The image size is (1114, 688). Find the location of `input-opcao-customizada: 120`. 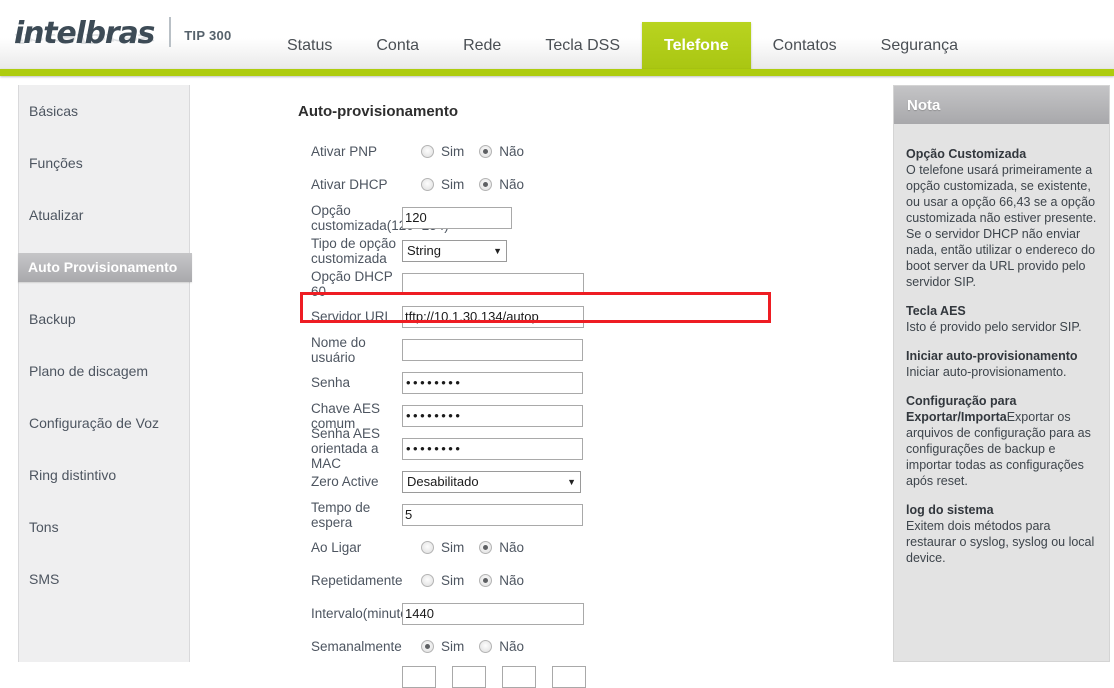

input-opcao-customizada: 120 is located at coordinates (457, 217).